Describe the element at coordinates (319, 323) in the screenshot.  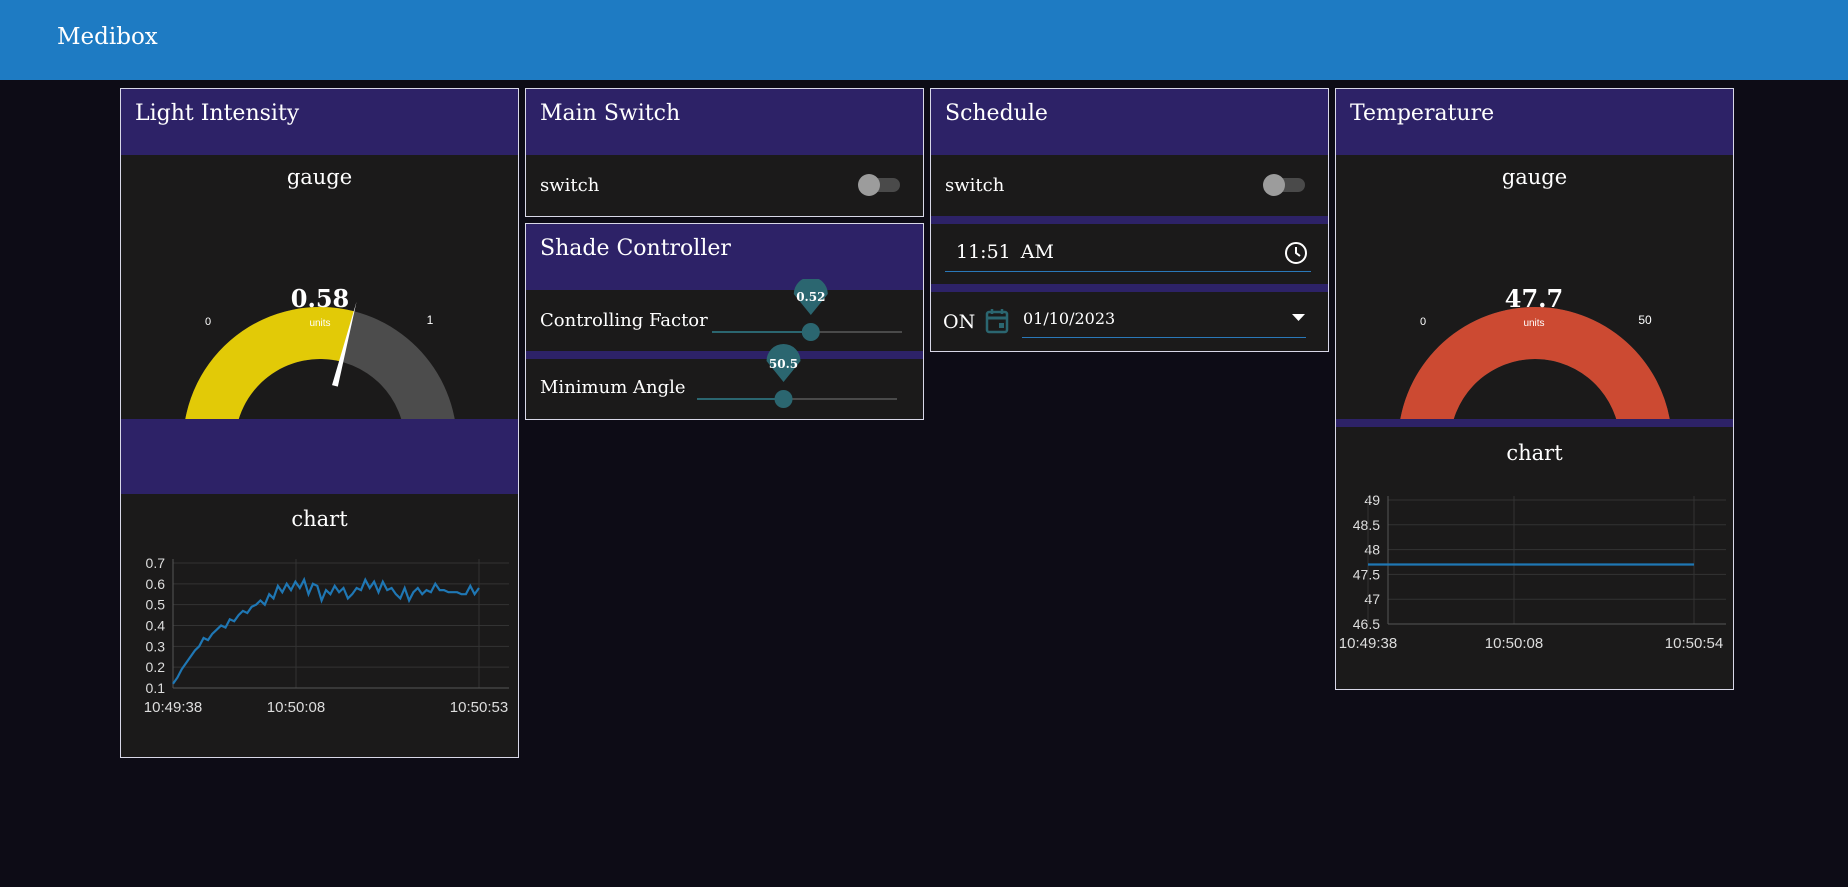
I see `light-gauge-units: units` at that location.